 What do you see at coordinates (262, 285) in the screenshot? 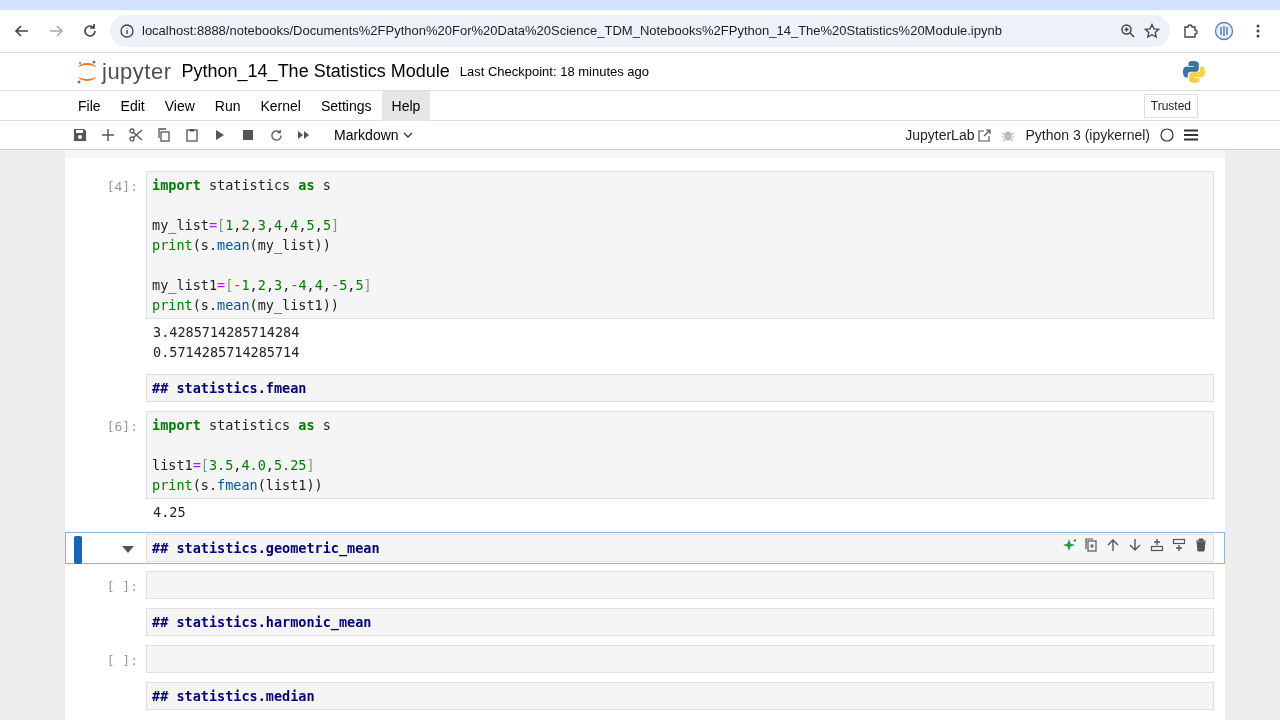
I see `code-line: my_list1=[-1,2,3,-4,4,-5,5]` at bounding box center [262, 285].